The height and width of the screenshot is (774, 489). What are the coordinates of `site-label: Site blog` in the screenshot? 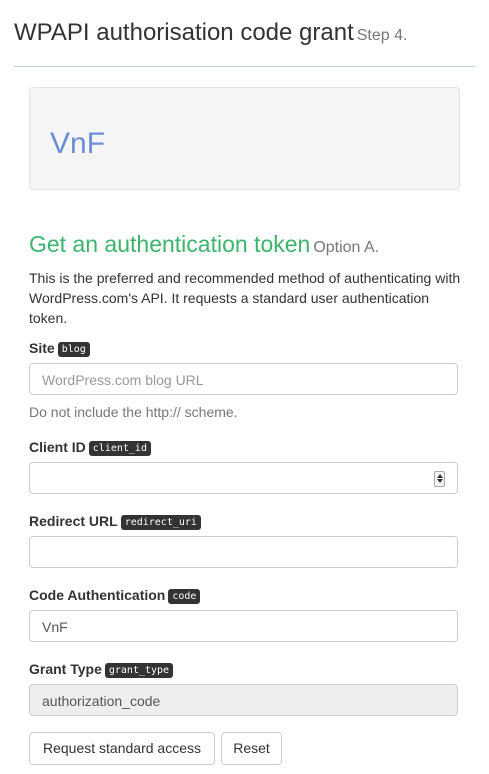 It's located at (59, 349).